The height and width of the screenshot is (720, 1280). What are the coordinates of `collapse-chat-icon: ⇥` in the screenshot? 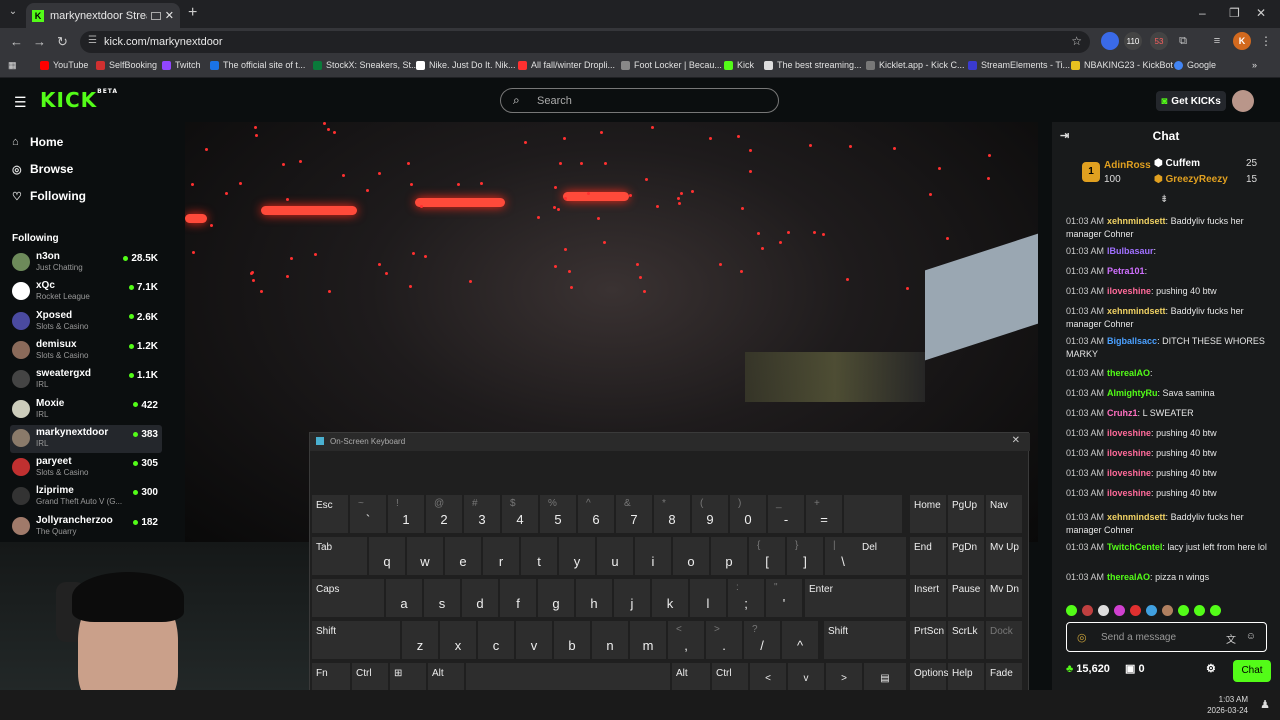 It's located at (1064, 135).